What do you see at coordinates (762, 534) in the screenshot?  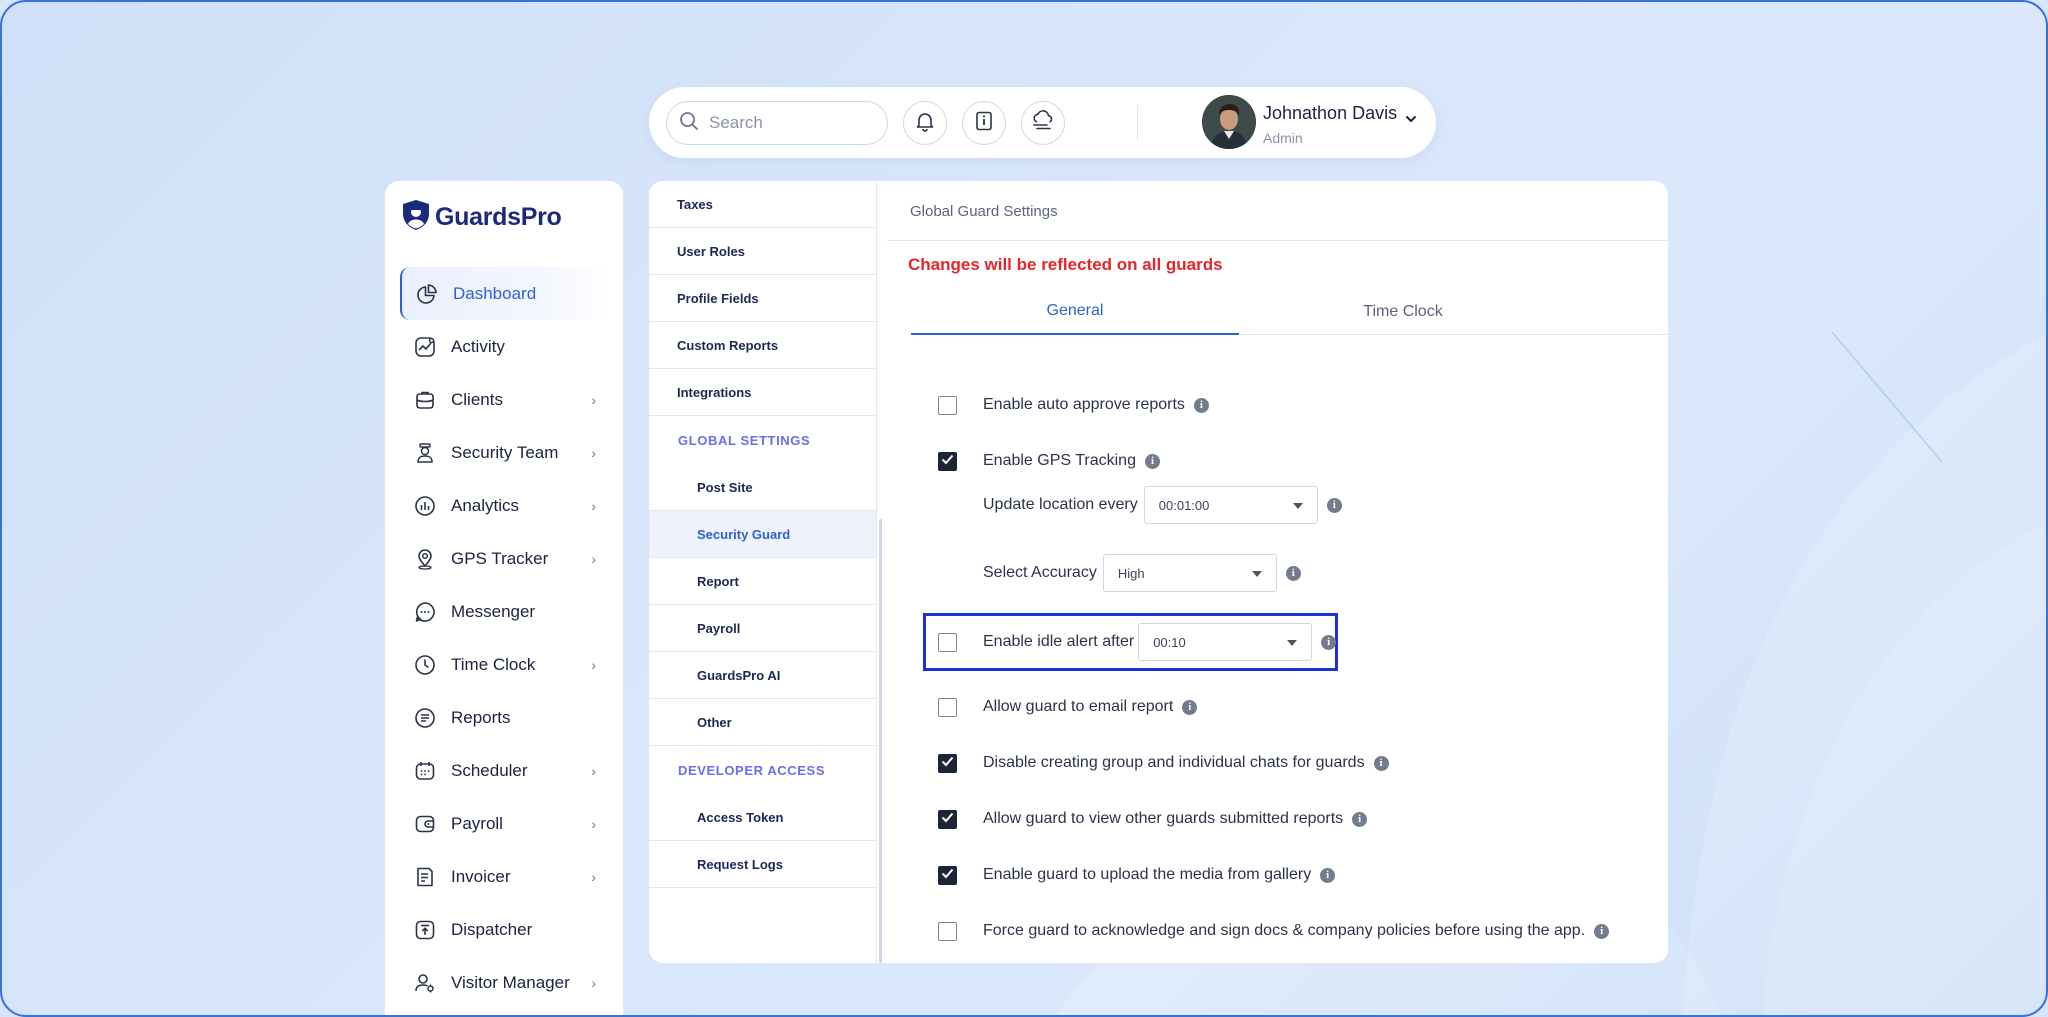 I see `settings-nav-security-guard: Security Guard` at bounding box center [762, 534].